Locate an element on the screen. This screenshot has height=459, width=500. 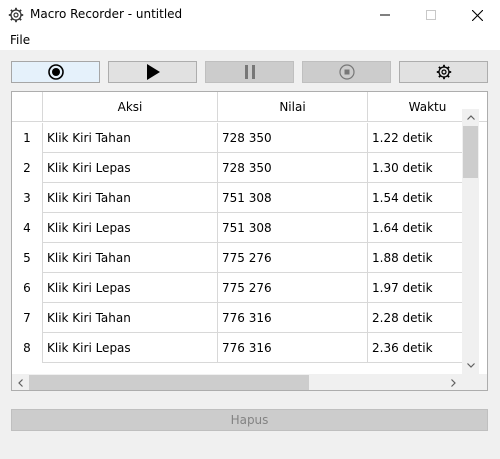
minimize-button is located at coordinates (385, 15).